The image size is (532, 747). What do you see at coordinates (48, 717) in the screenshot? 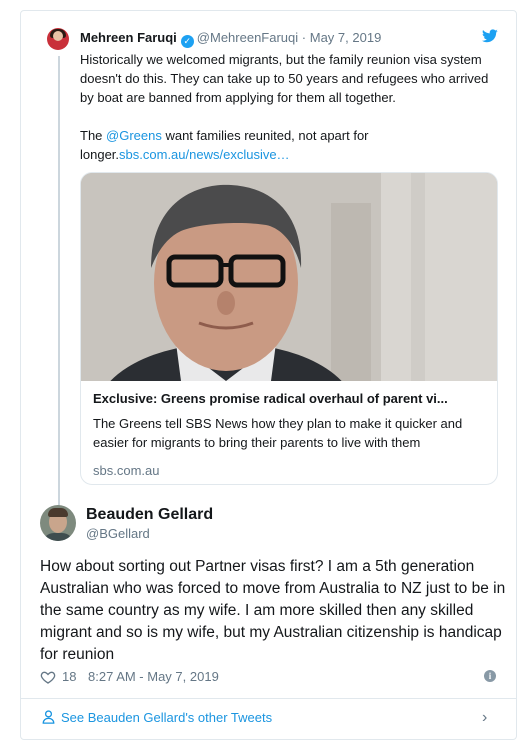
I see `person-icon` at bounding box center [48, 717].